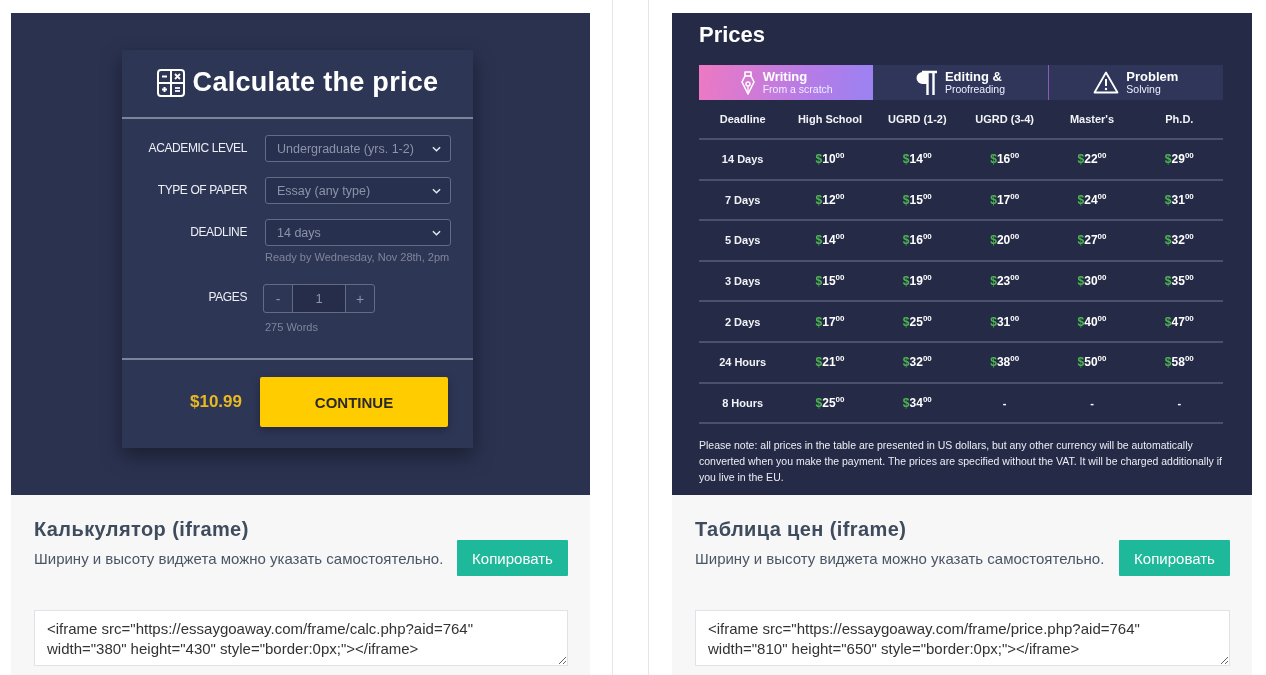 The width and height of the screenshot is (1266, 675). Describe the element at coordinates (358, 148) in the screenshot. I see `dropdown: Undergraduate (yrs. 1-2)` at that location.